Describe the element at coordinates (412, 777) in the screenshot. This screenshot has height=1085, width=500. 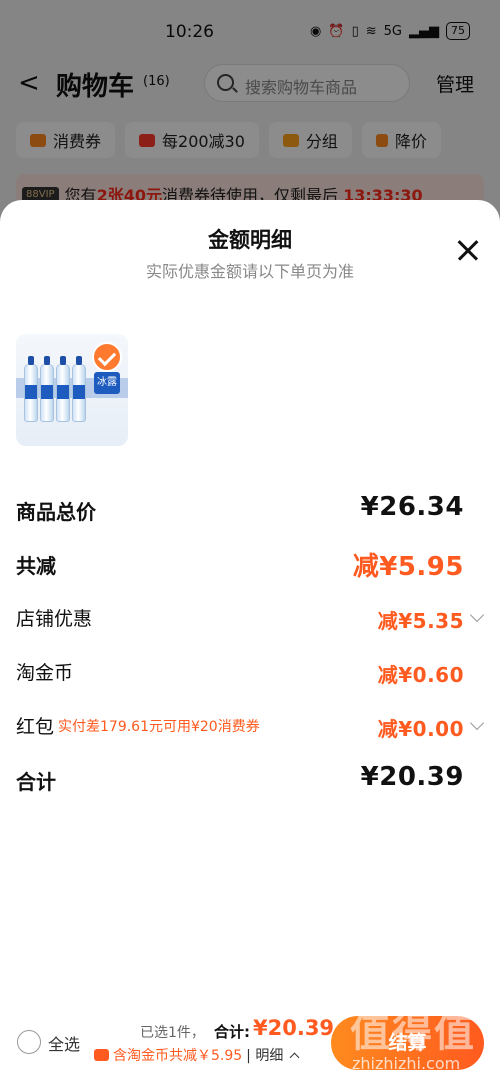
I see `total-value: ¥20.39` at that location.